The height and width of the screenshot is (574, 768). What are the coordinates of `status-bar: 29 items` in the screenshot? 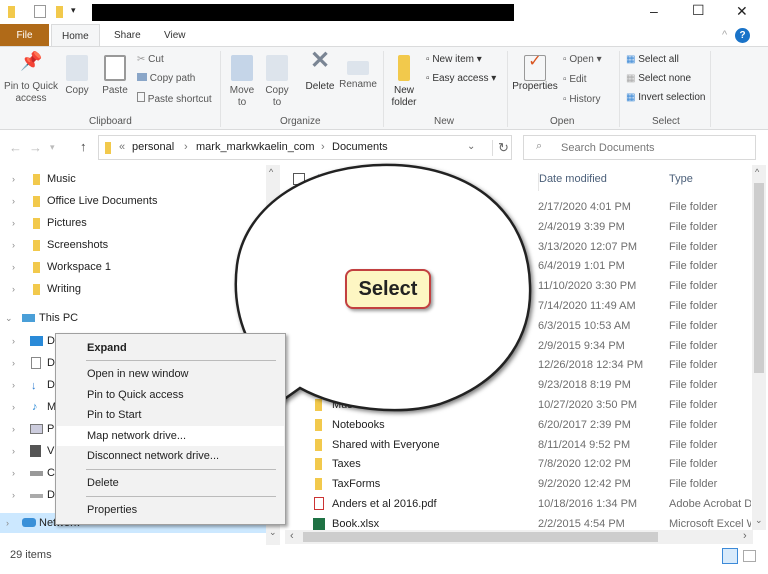 It's located at (384, 559).